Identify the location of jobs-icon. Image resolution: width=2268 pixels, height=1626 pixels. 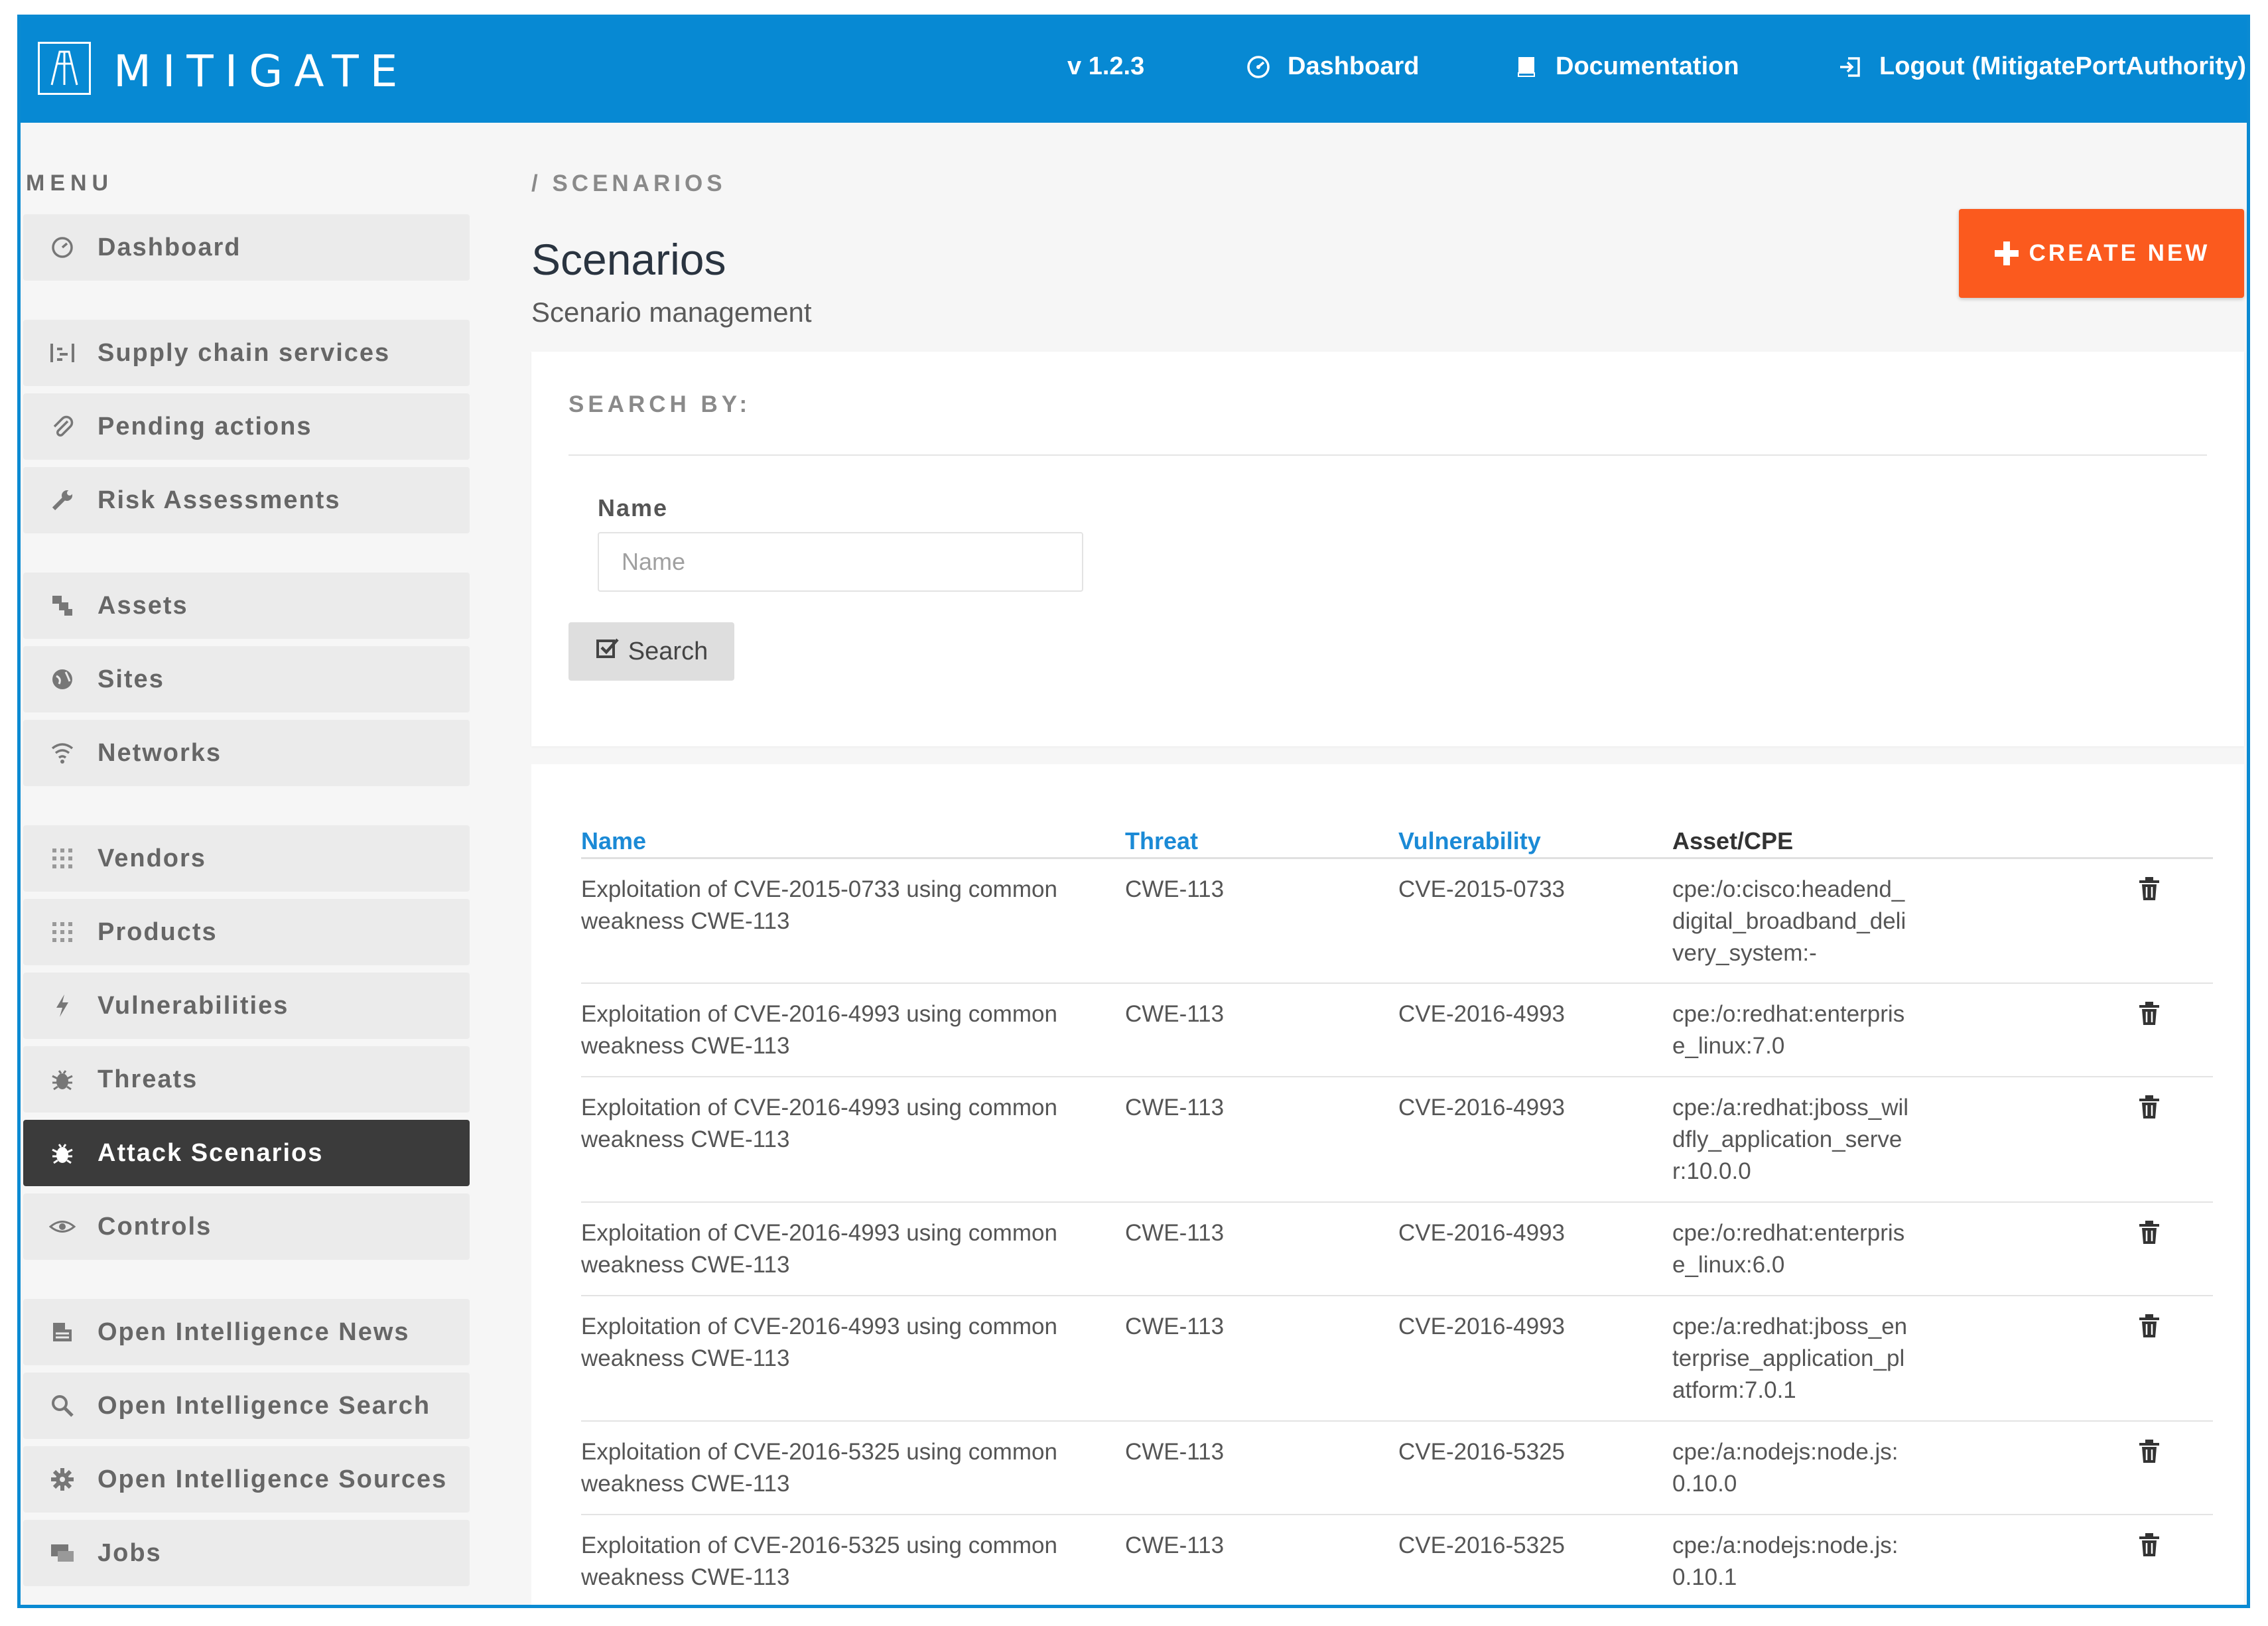
(62, 1553).